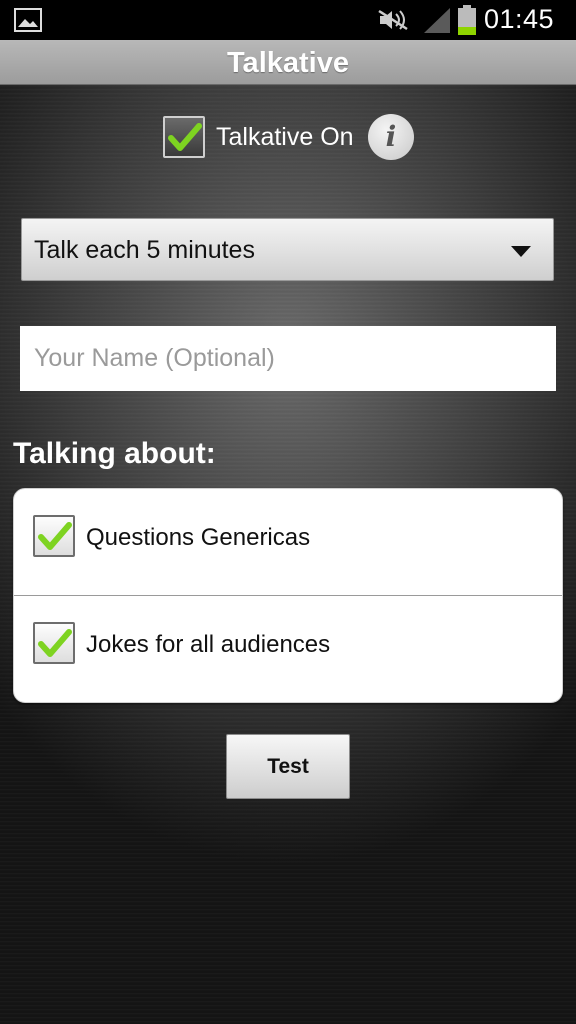 This screenshot has width=576, height=1024. What do you see at coordinates (287, 249) in the screenshot?
I see `interval-dropdown: Talk each 5 minutes` at bounding box center [287, 249].